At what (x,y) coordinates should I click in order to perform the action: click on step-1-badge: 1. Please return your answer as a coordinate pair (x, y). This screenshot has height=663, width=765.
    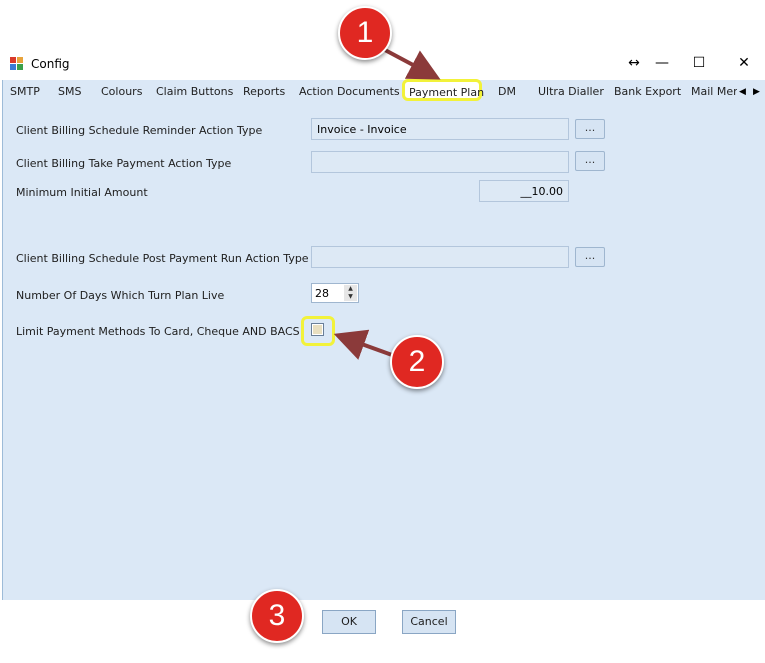
    Looking at the image, I should click on (365, 33).